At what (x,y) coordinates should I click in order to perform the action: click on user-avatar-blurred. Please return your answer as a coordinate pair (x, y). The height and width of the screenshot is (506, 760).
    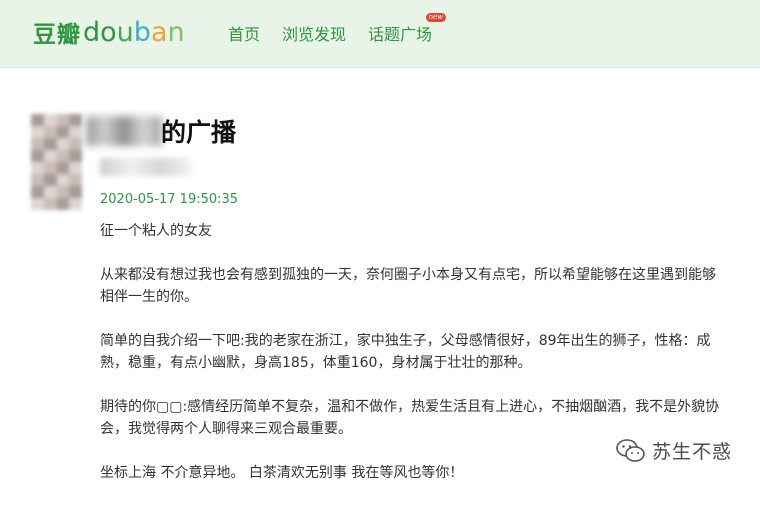
    Looking at the image, I should click on (56, 162).